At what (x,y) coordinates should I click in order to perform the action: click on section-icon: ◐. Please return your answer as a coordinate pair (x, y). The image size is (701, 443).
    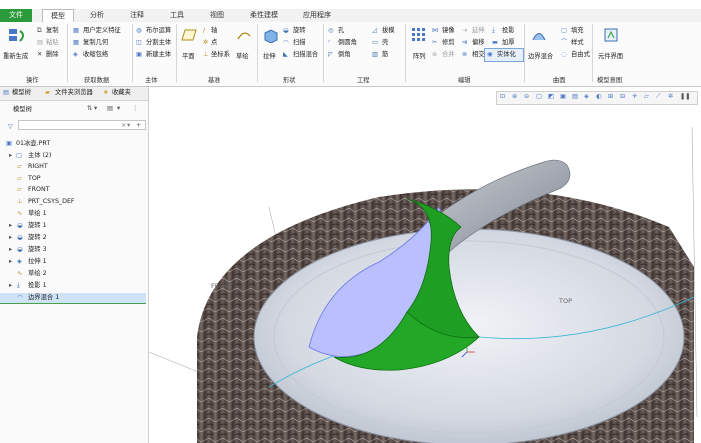
    Looking at the image, I should click on (599, 97).